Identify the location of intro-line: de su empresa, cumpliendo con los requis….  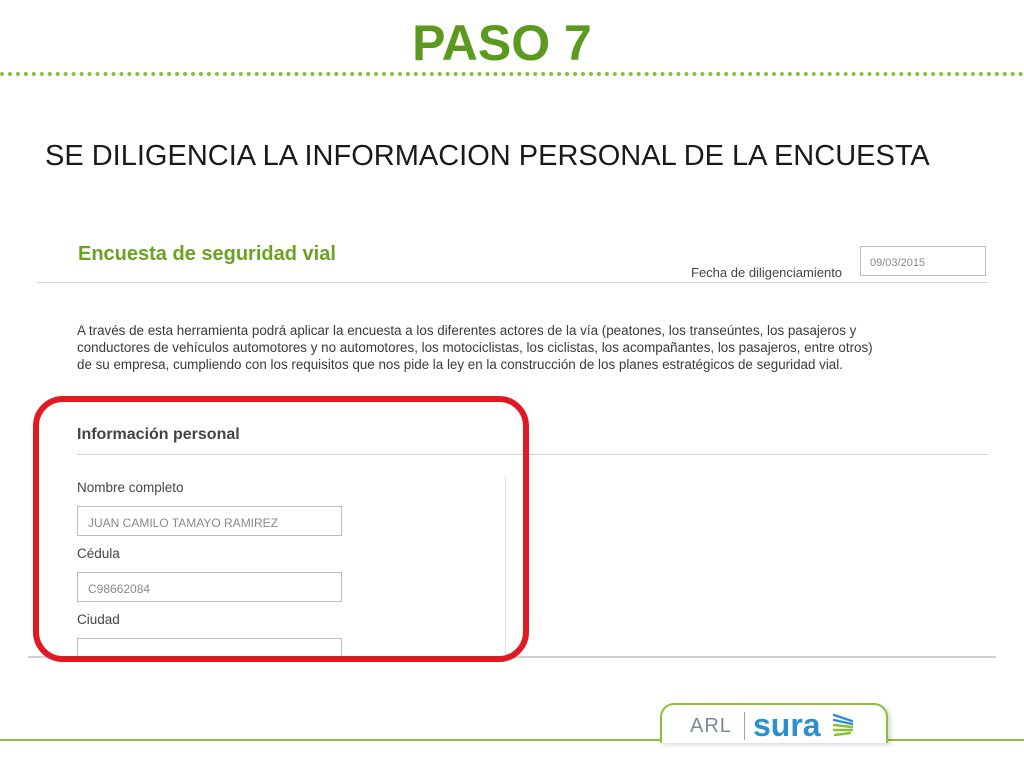
(460, 364).